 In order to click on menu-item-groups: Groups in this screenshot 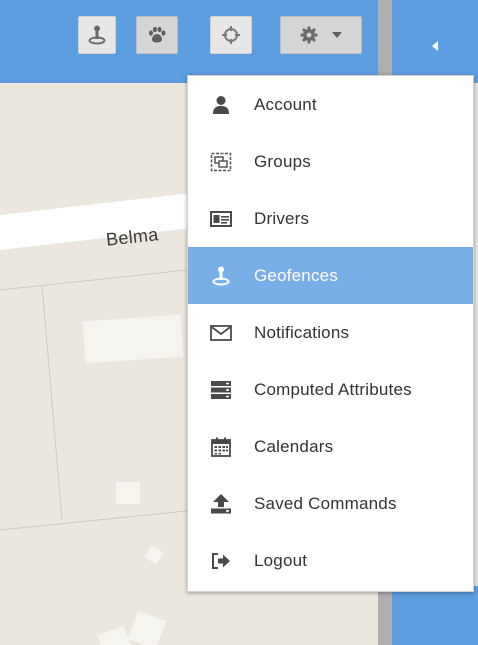, I will do `click(330, 161)`.